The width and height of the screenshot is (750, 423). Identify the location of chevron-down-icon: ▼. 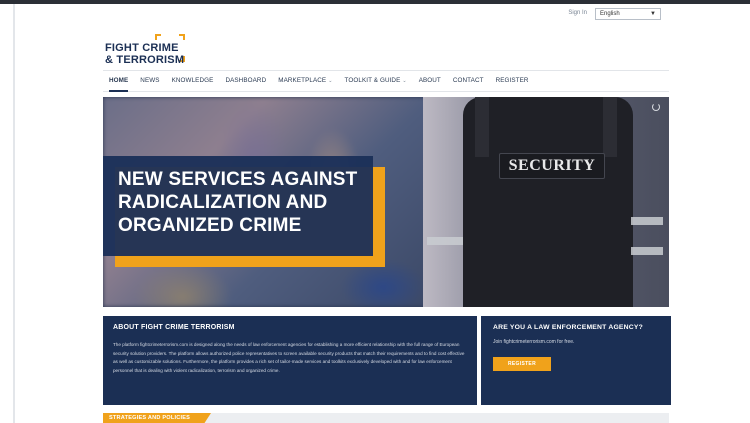
(653, 14).